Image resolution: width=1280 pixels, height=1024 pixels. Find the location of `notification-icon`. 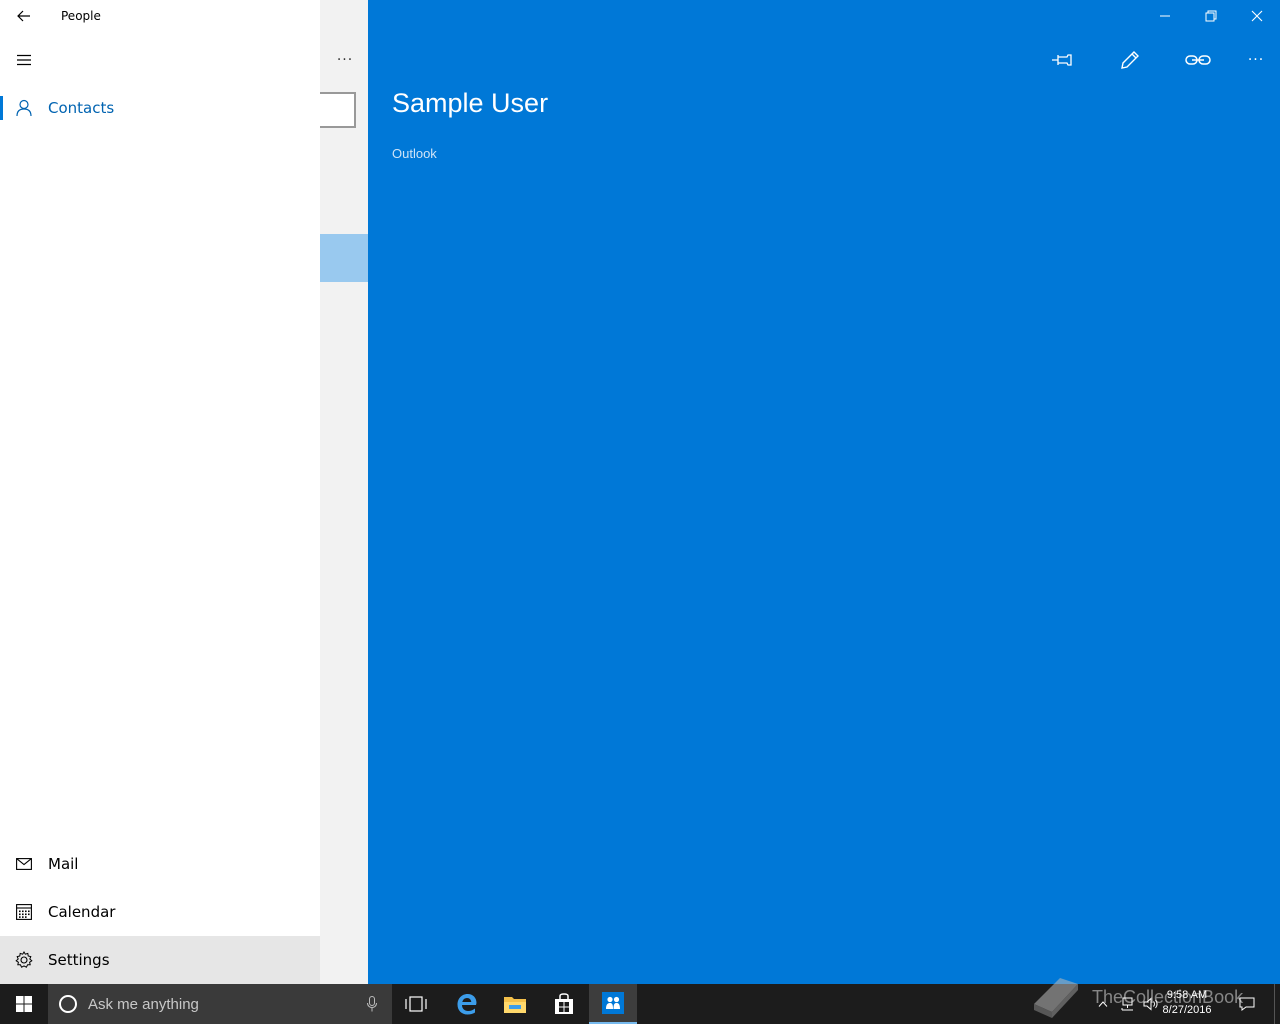

notification-icon is located at coordinates (1247, 1004).